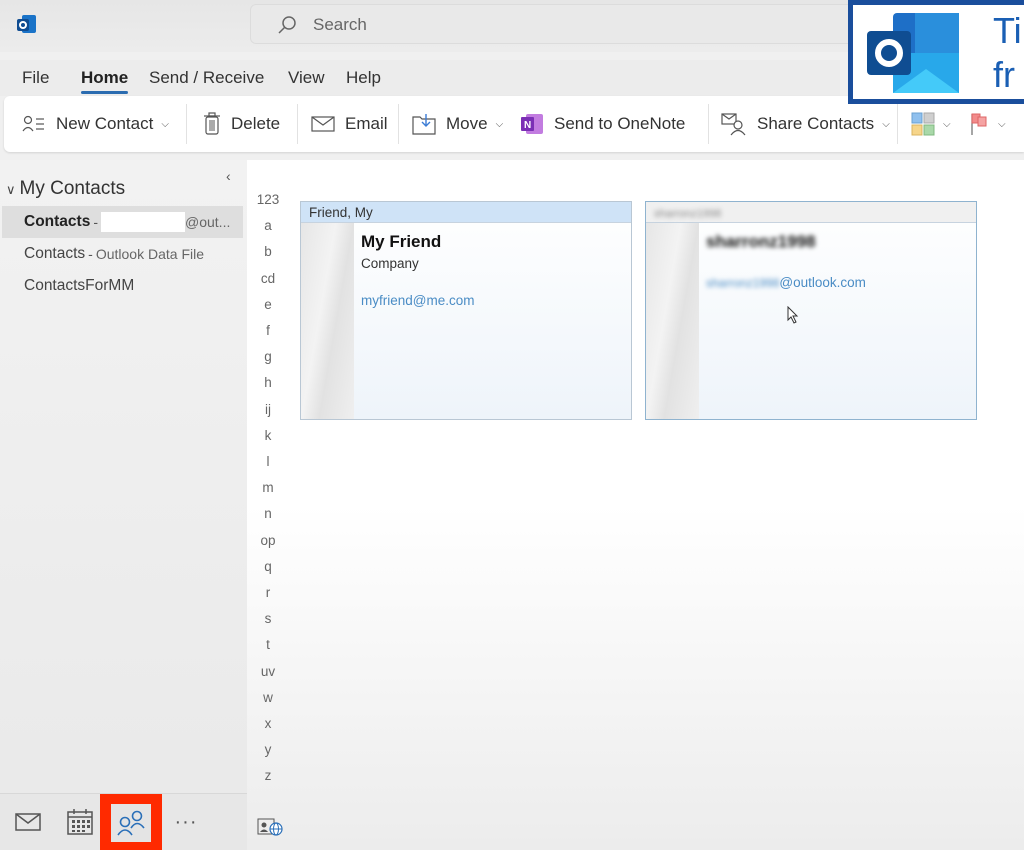  Describe the element at coordinates (268, 304) in the screenshot. I see `index-letter: e` at that location.